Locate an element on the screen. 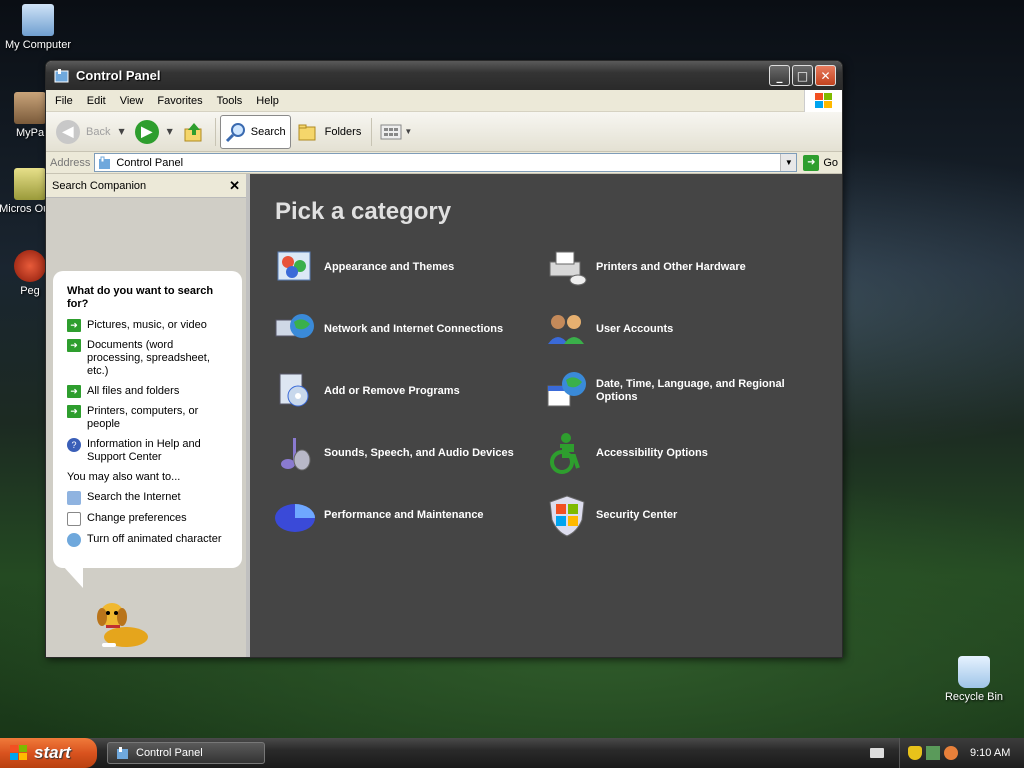 The width and height of the screenshot is (1024, 768). back-dropdown-icon: ▼ is located at coordinates (121, 131).